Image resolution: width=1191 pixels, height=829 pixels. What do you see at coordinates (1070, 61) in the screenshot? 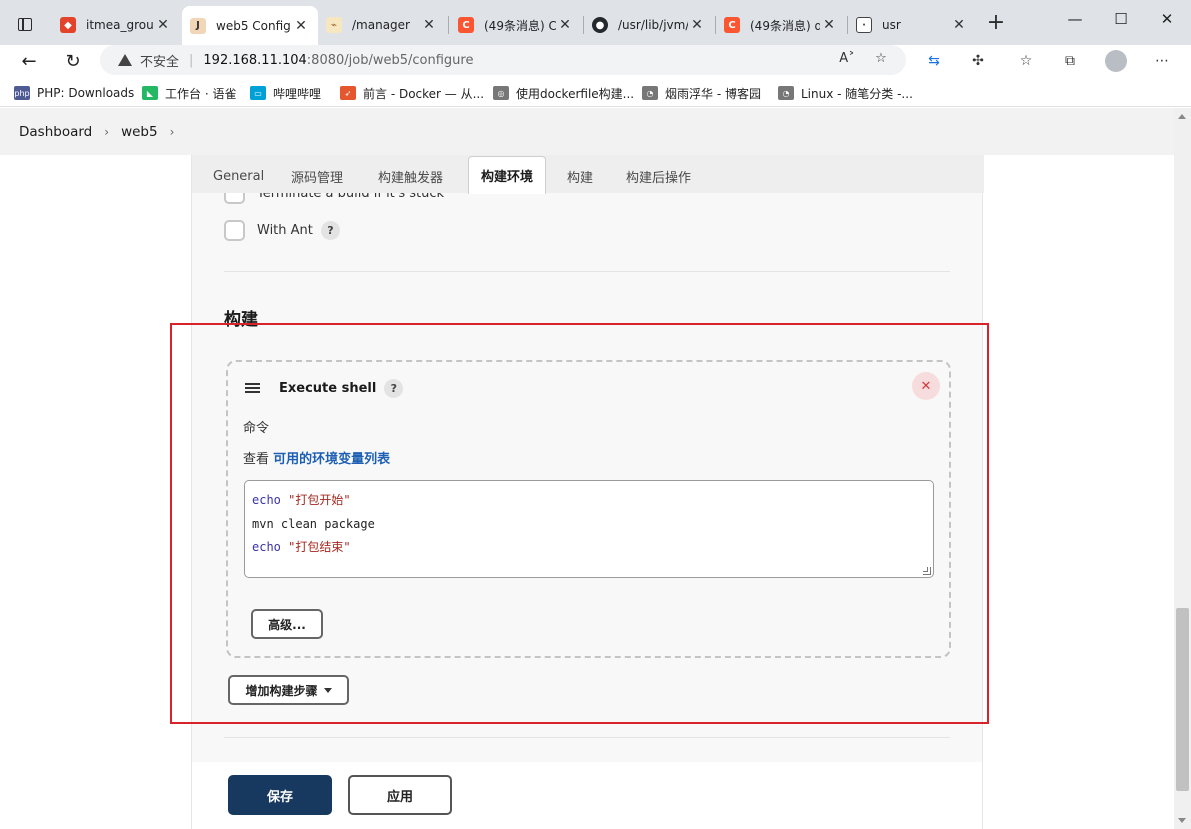
I see `collections-icon: ⧉` at bounding box center [1070, 61].